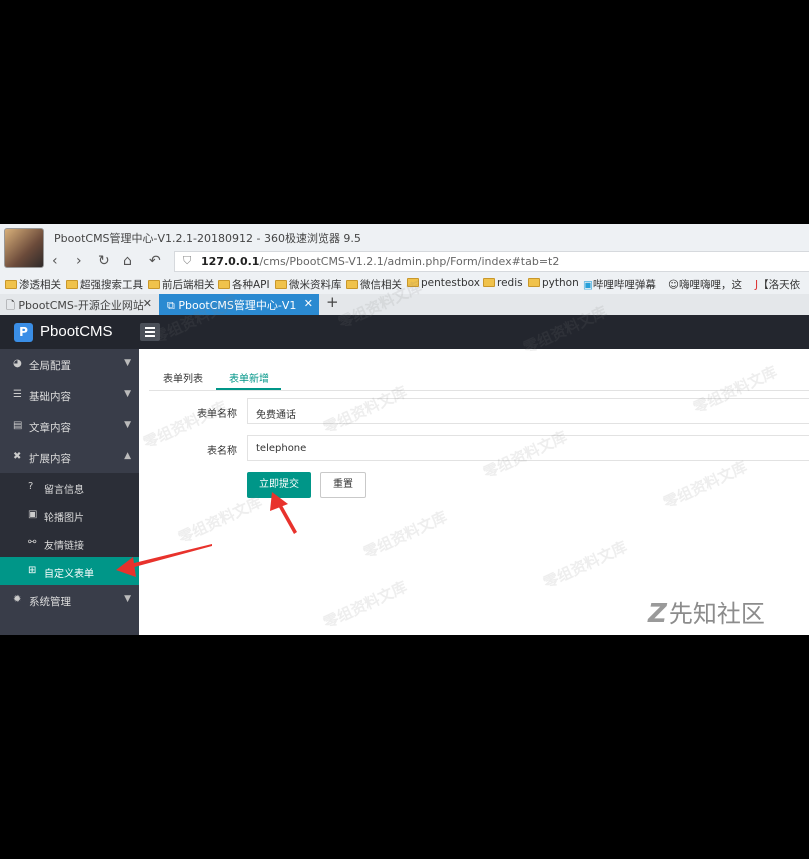  What do you see at coordinates (283, 513) in the screenshot?
I see `annotation-arrow-submit` at bounding box center [283, 513].